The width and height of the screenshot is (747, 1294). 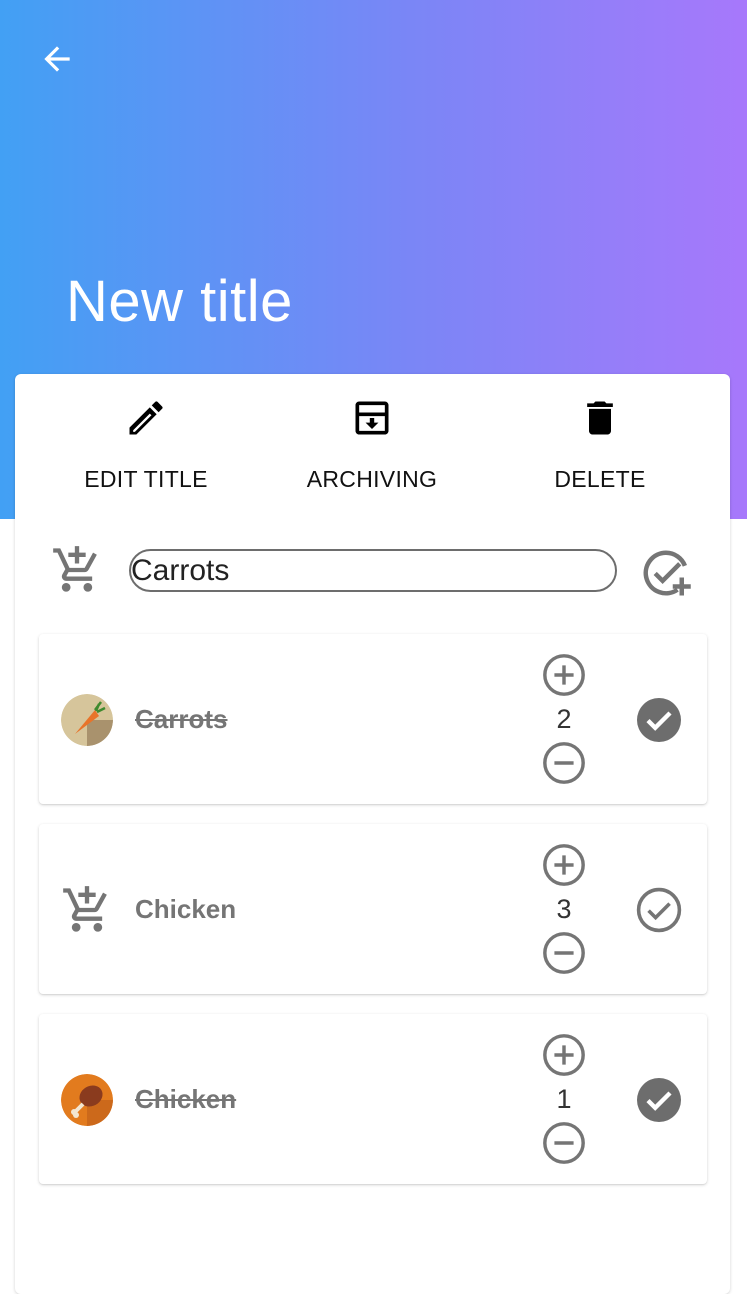 I want to click on back-button, so click(x=57, y=59).